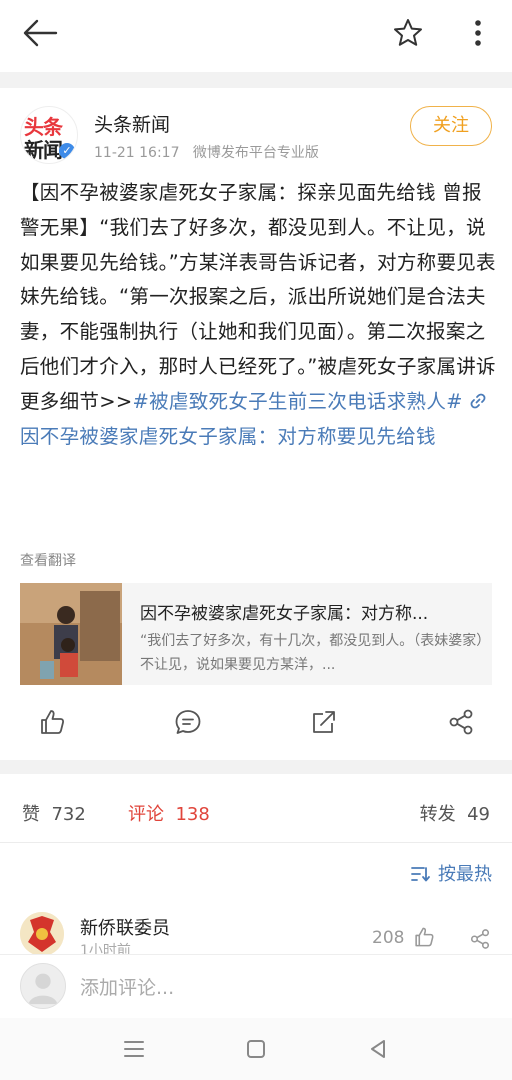 The height and width of the screenshot is (1080, 512). What do you see at coordinates (256, 131) in the screenshot?
I see `post-header: 头条 新闻 ✓ 头条新闻 11-21 16:17 微博发布平台专业版 关注` at bounding box center [256, 131].